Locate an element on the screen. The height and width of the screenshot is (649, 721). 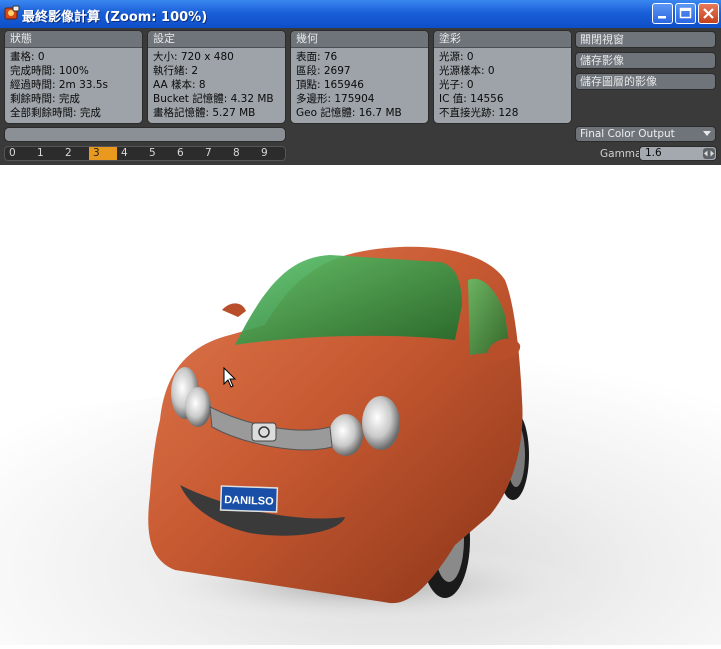
gamma-label: Gamma is located at coordinates (621, 154).